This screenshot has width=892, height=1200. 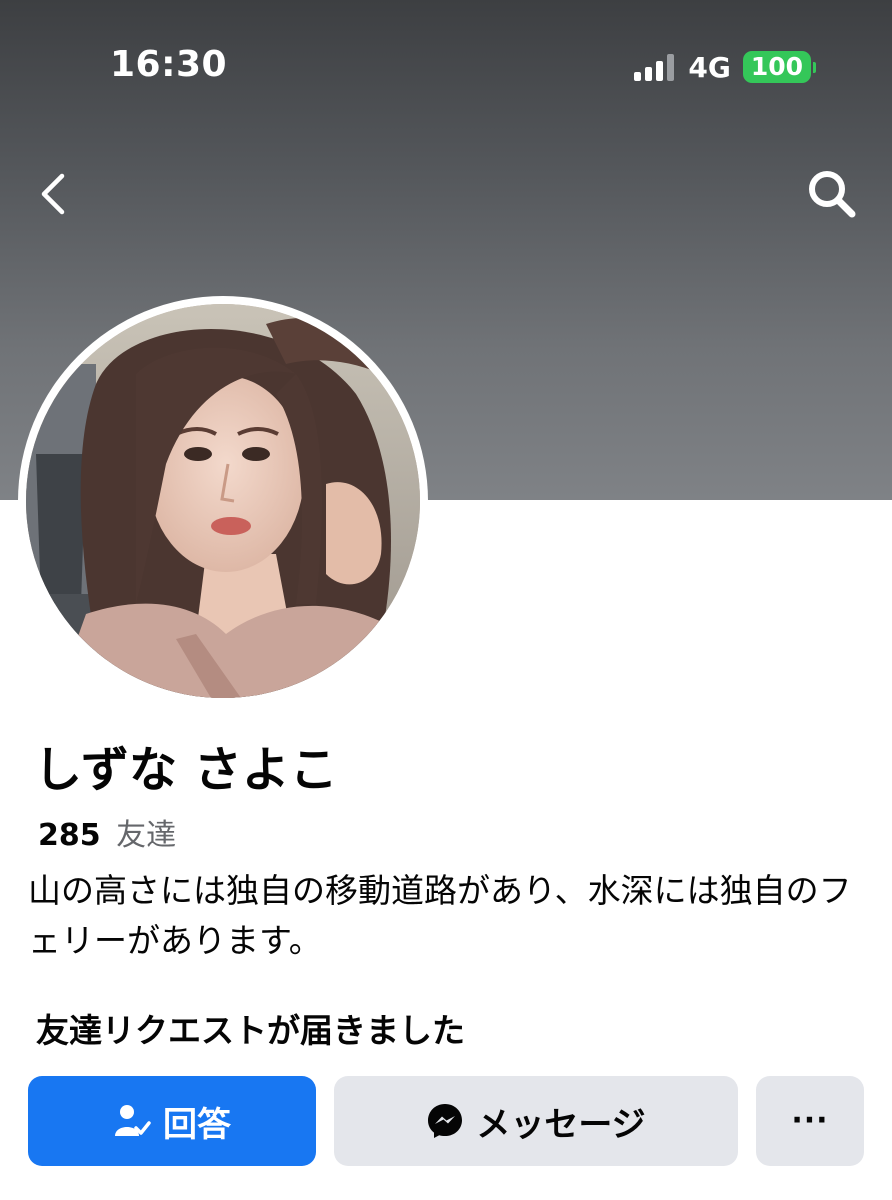 I want to click on friends-label: 友達, so click(x=146, y=835).